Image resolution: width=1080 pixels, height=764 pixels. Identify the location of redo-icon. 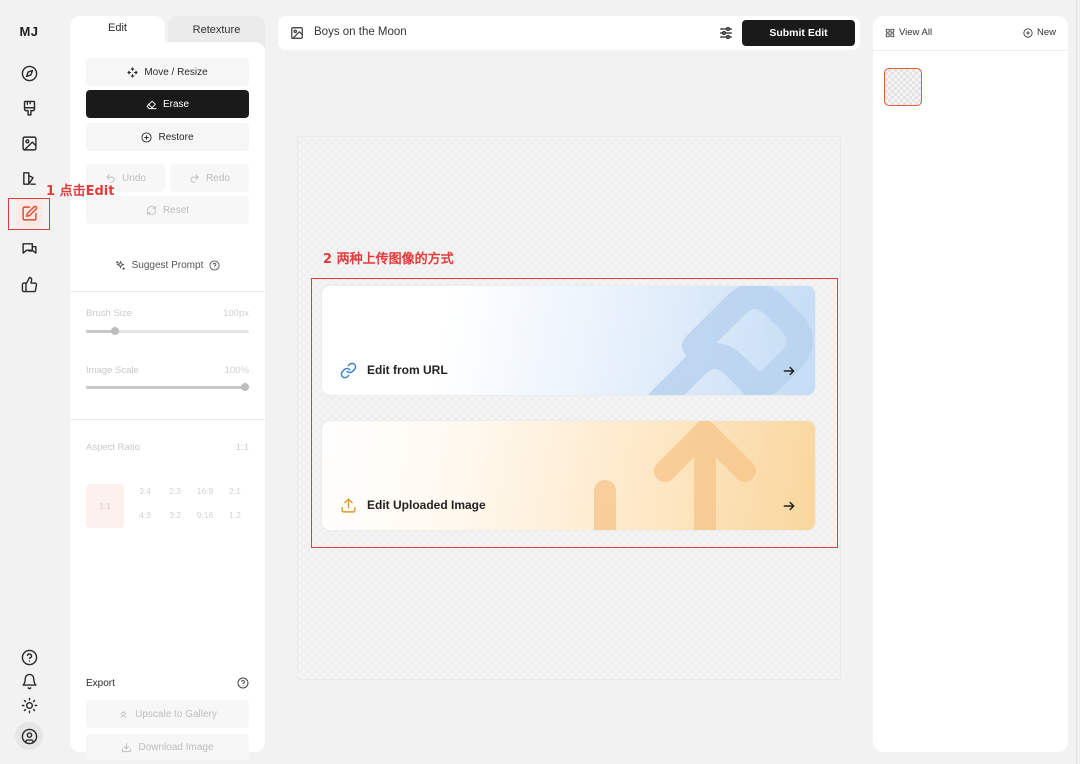
(194, 178).